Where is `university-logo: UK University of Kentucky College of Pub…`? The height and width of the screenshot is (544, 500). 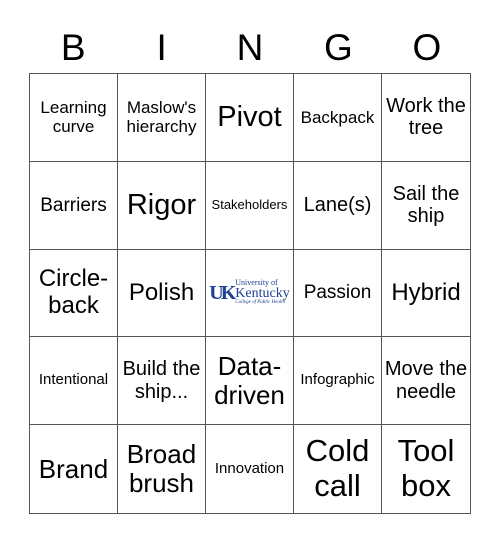
university-logo: UK University of Kentucky College of Pub… is located at coordinates (249, 292).